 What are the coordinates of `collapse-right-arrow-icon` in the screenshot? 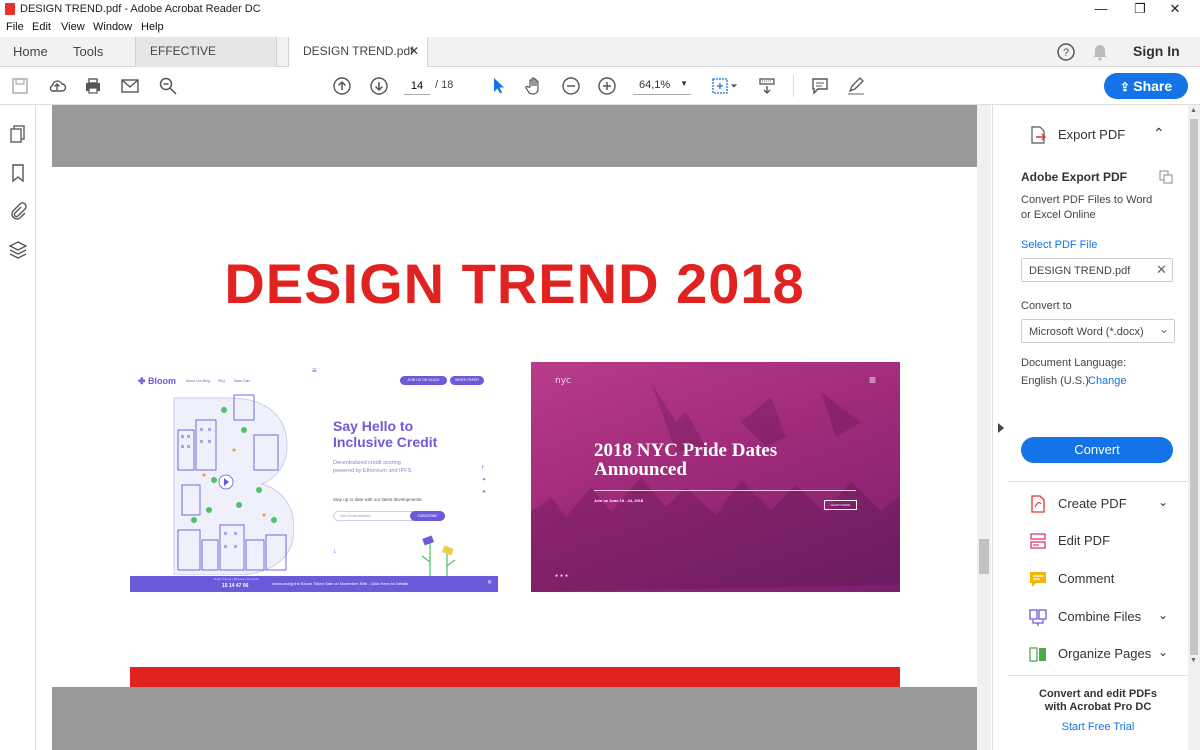 It's located at (1001, 428).